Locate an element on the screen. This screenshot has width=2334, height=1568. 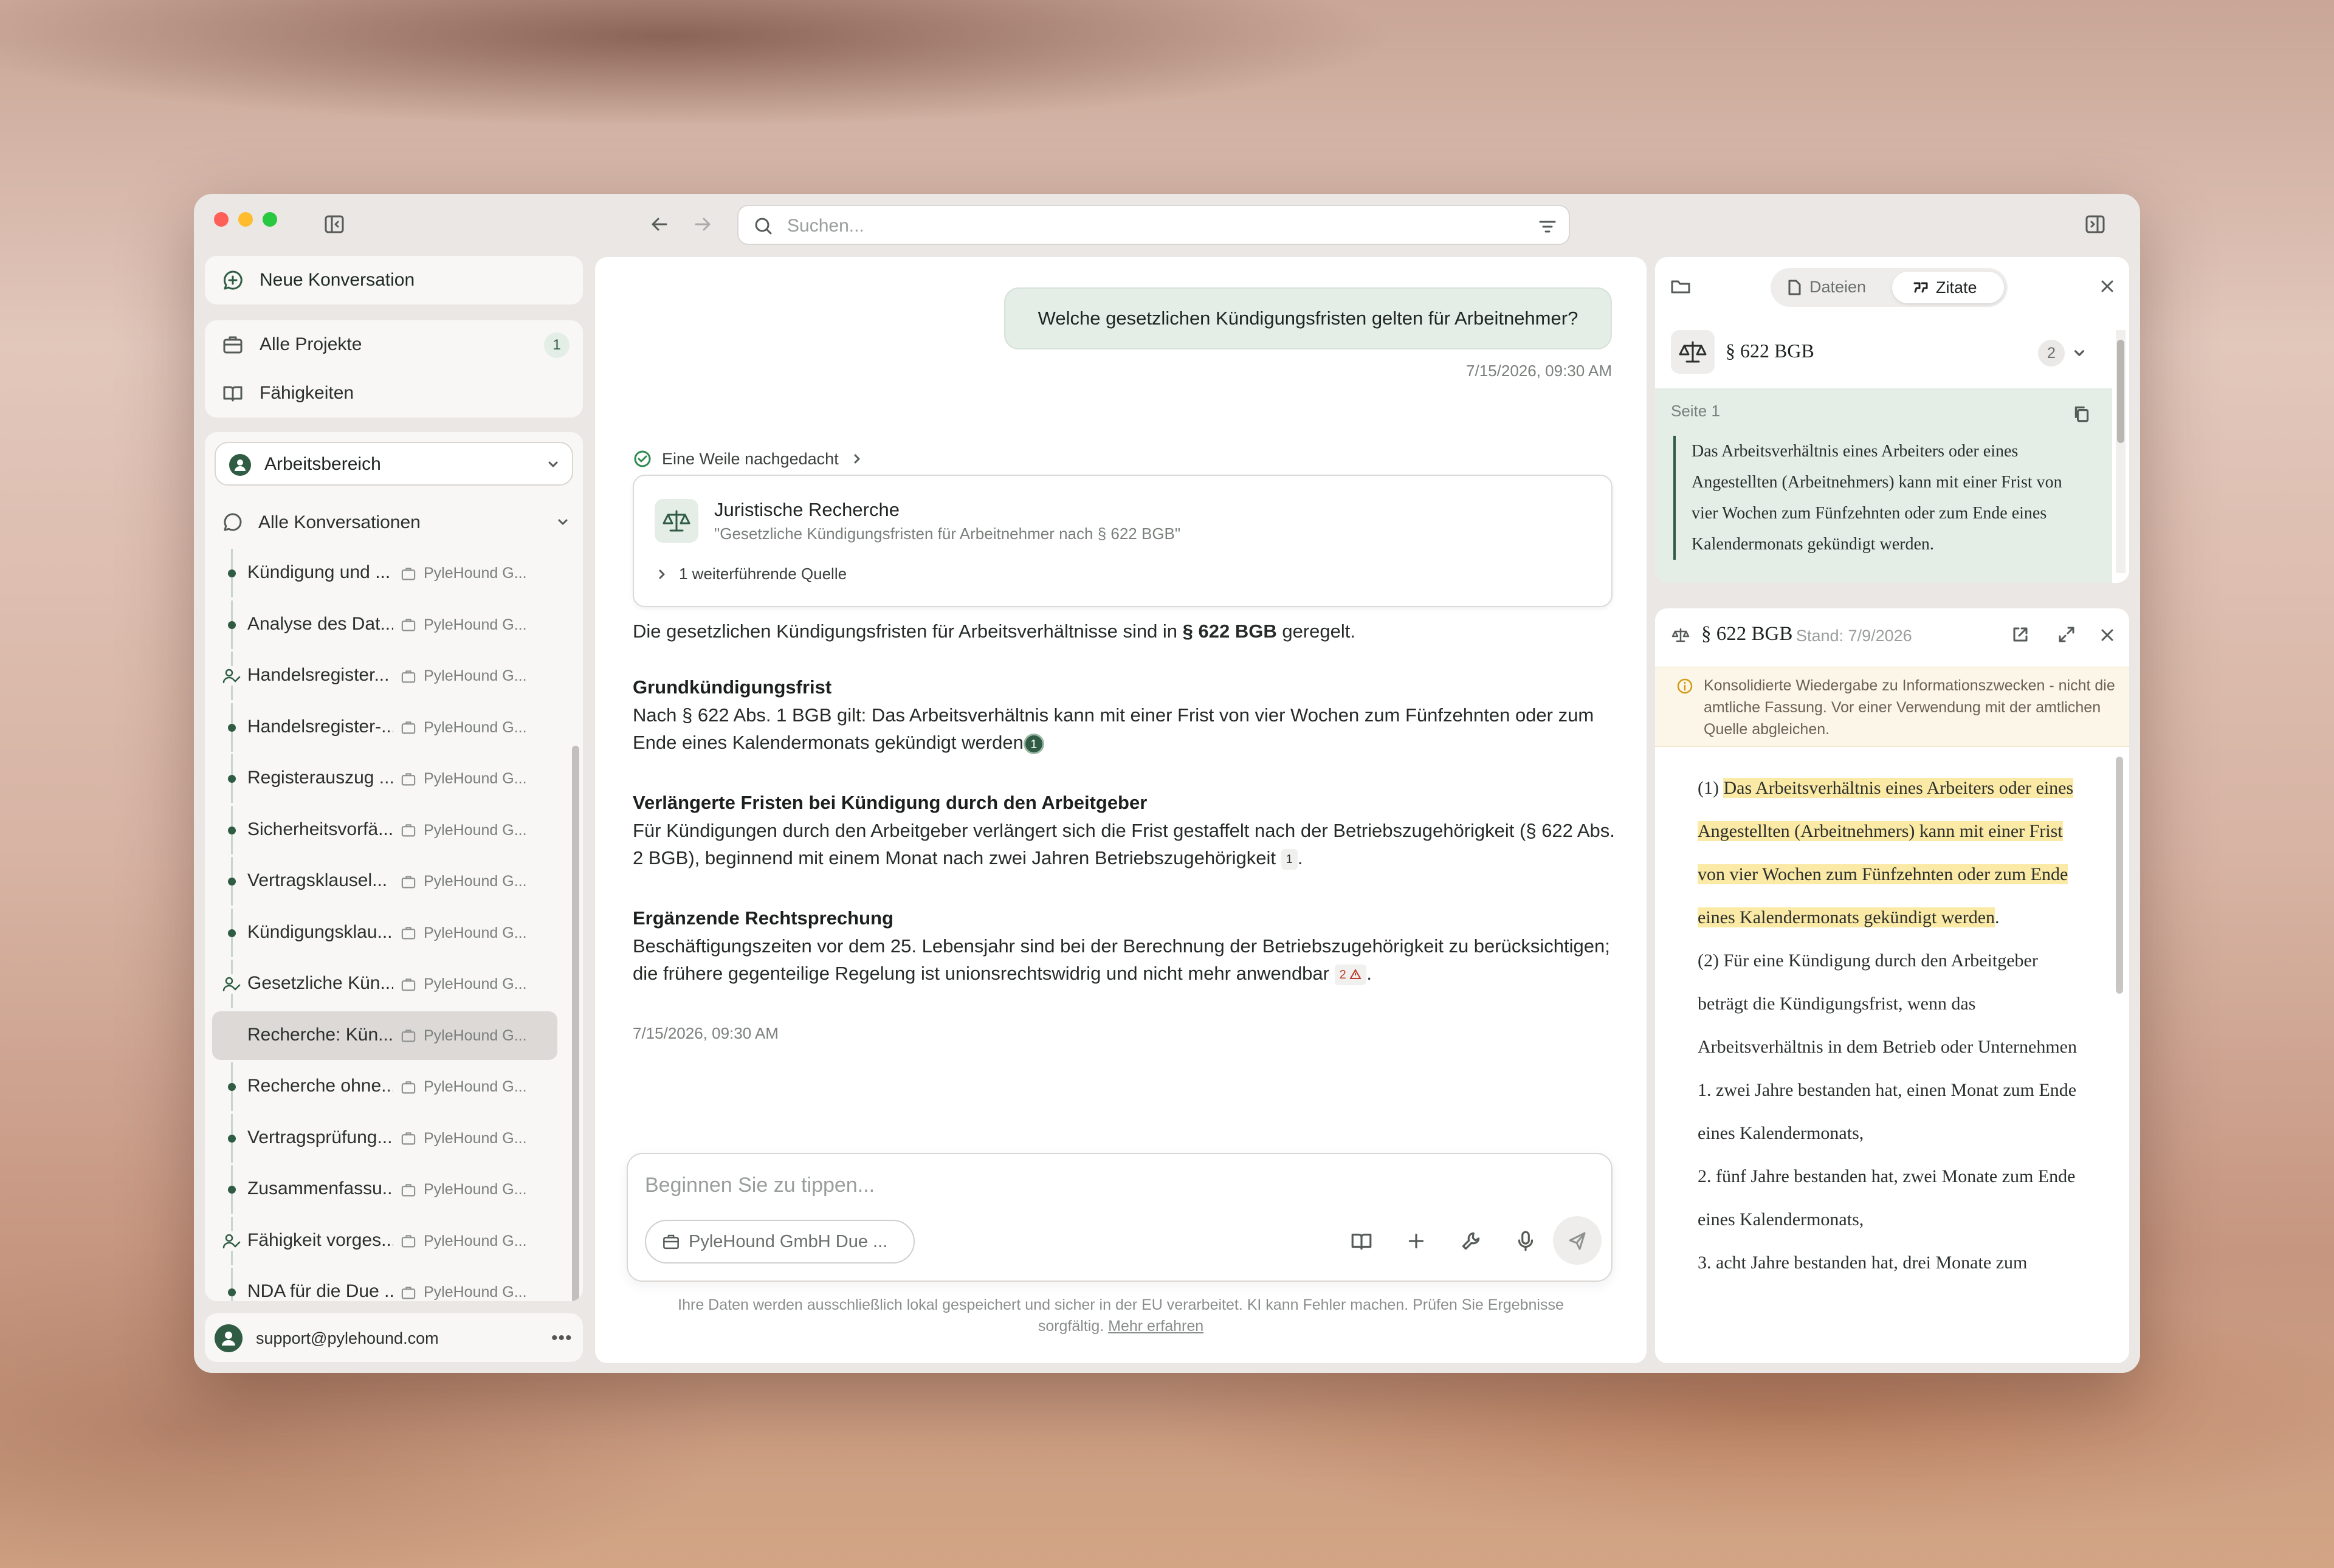
copy-icon is located at coordinates (2081, 414).